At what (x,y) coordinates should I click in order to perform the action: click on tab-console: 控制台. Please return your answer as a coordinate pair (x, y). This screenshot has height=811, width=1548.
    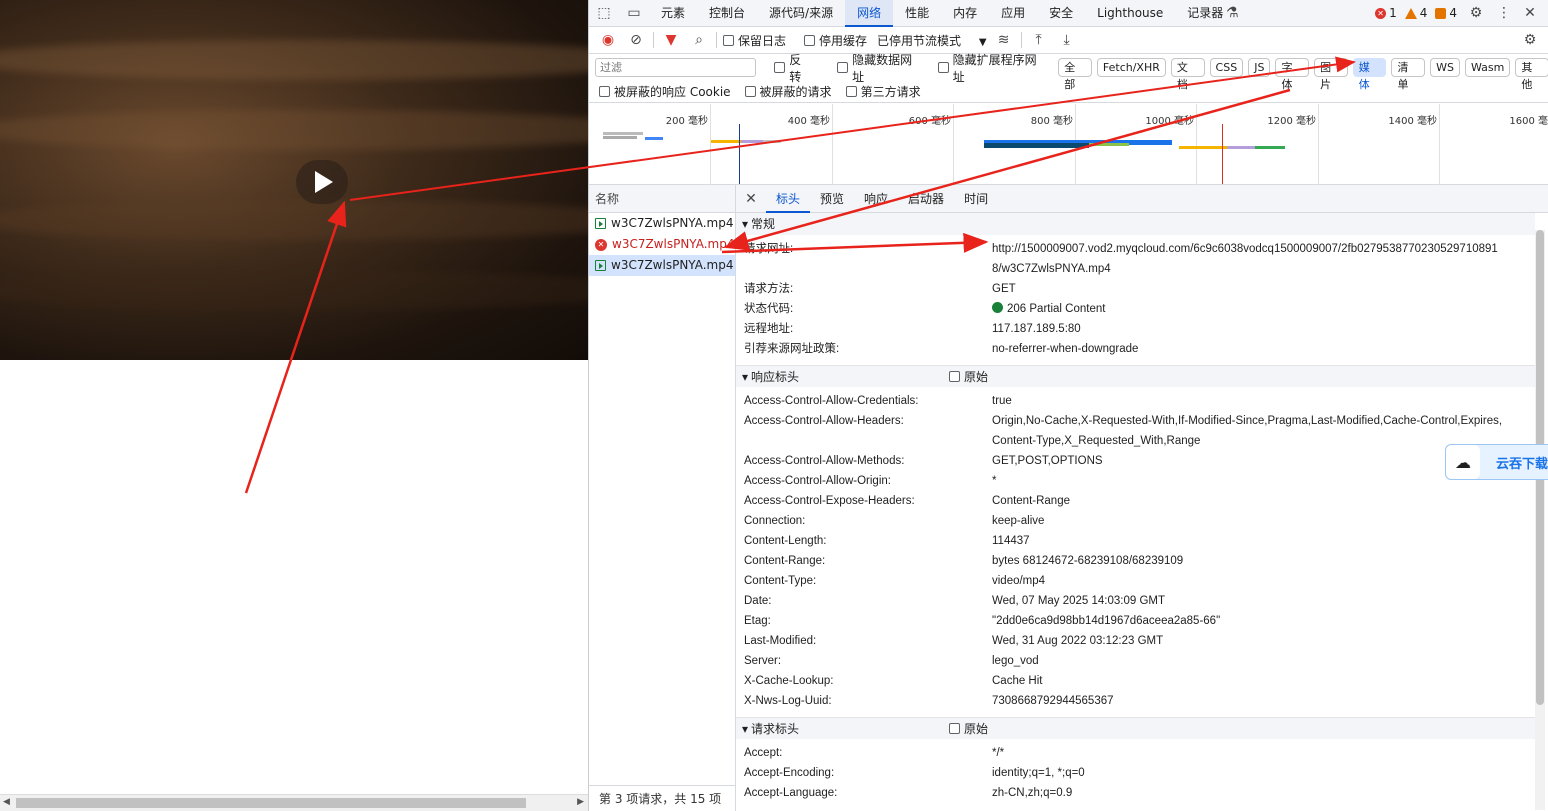
    Looking at the image, I should click on (727, 13).